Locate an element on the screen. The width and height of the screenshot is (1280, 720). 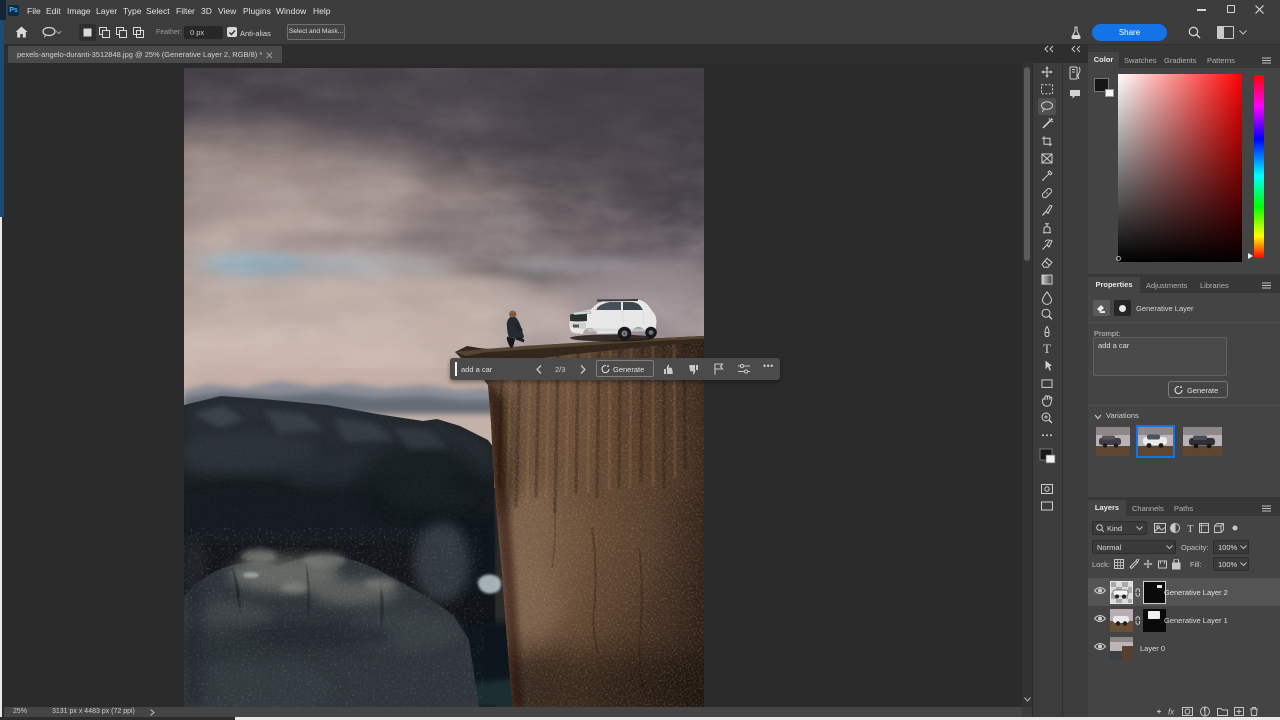
svg-text: fx is located at coordinates (1171, 712).